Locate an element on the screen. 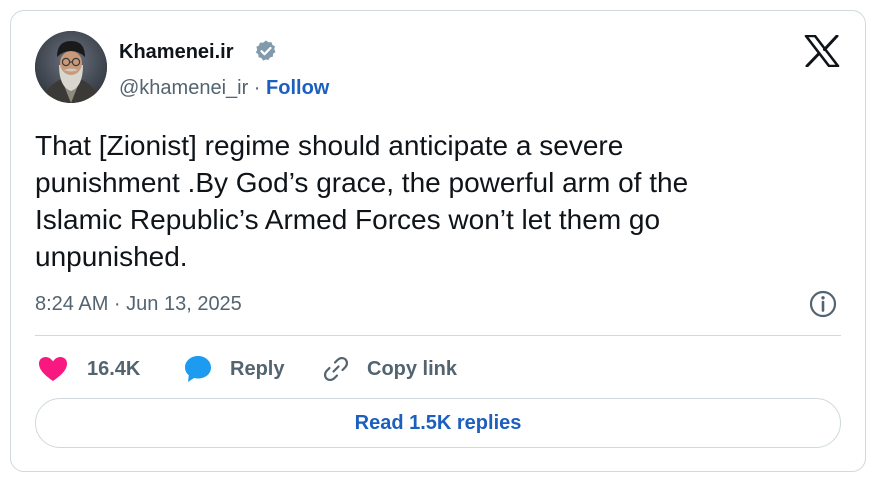 Image resolution: width=876 pixels, height=482 pixels. avatar-portrait is located at coordinates (71, 67).